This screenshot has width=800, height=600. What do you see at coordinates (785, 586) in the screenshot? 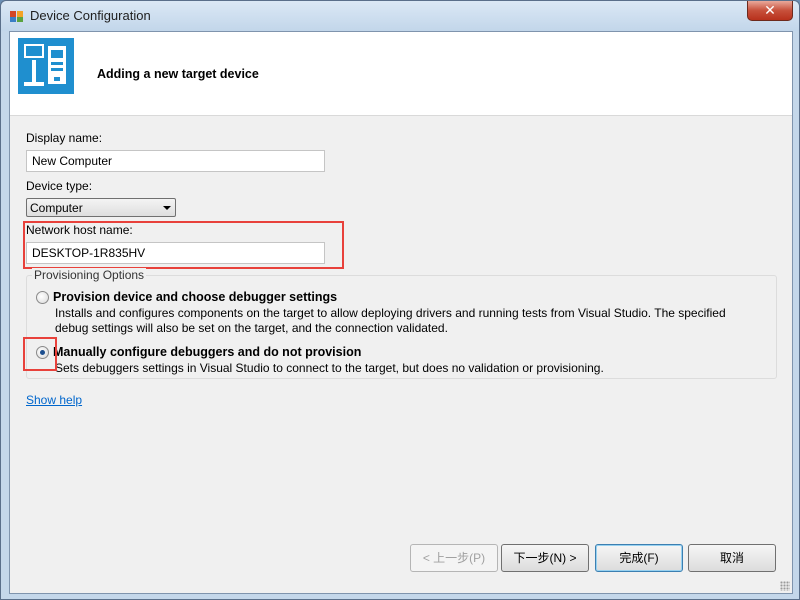
I see `resize-grip-icon` at bounding box center [785, 586].